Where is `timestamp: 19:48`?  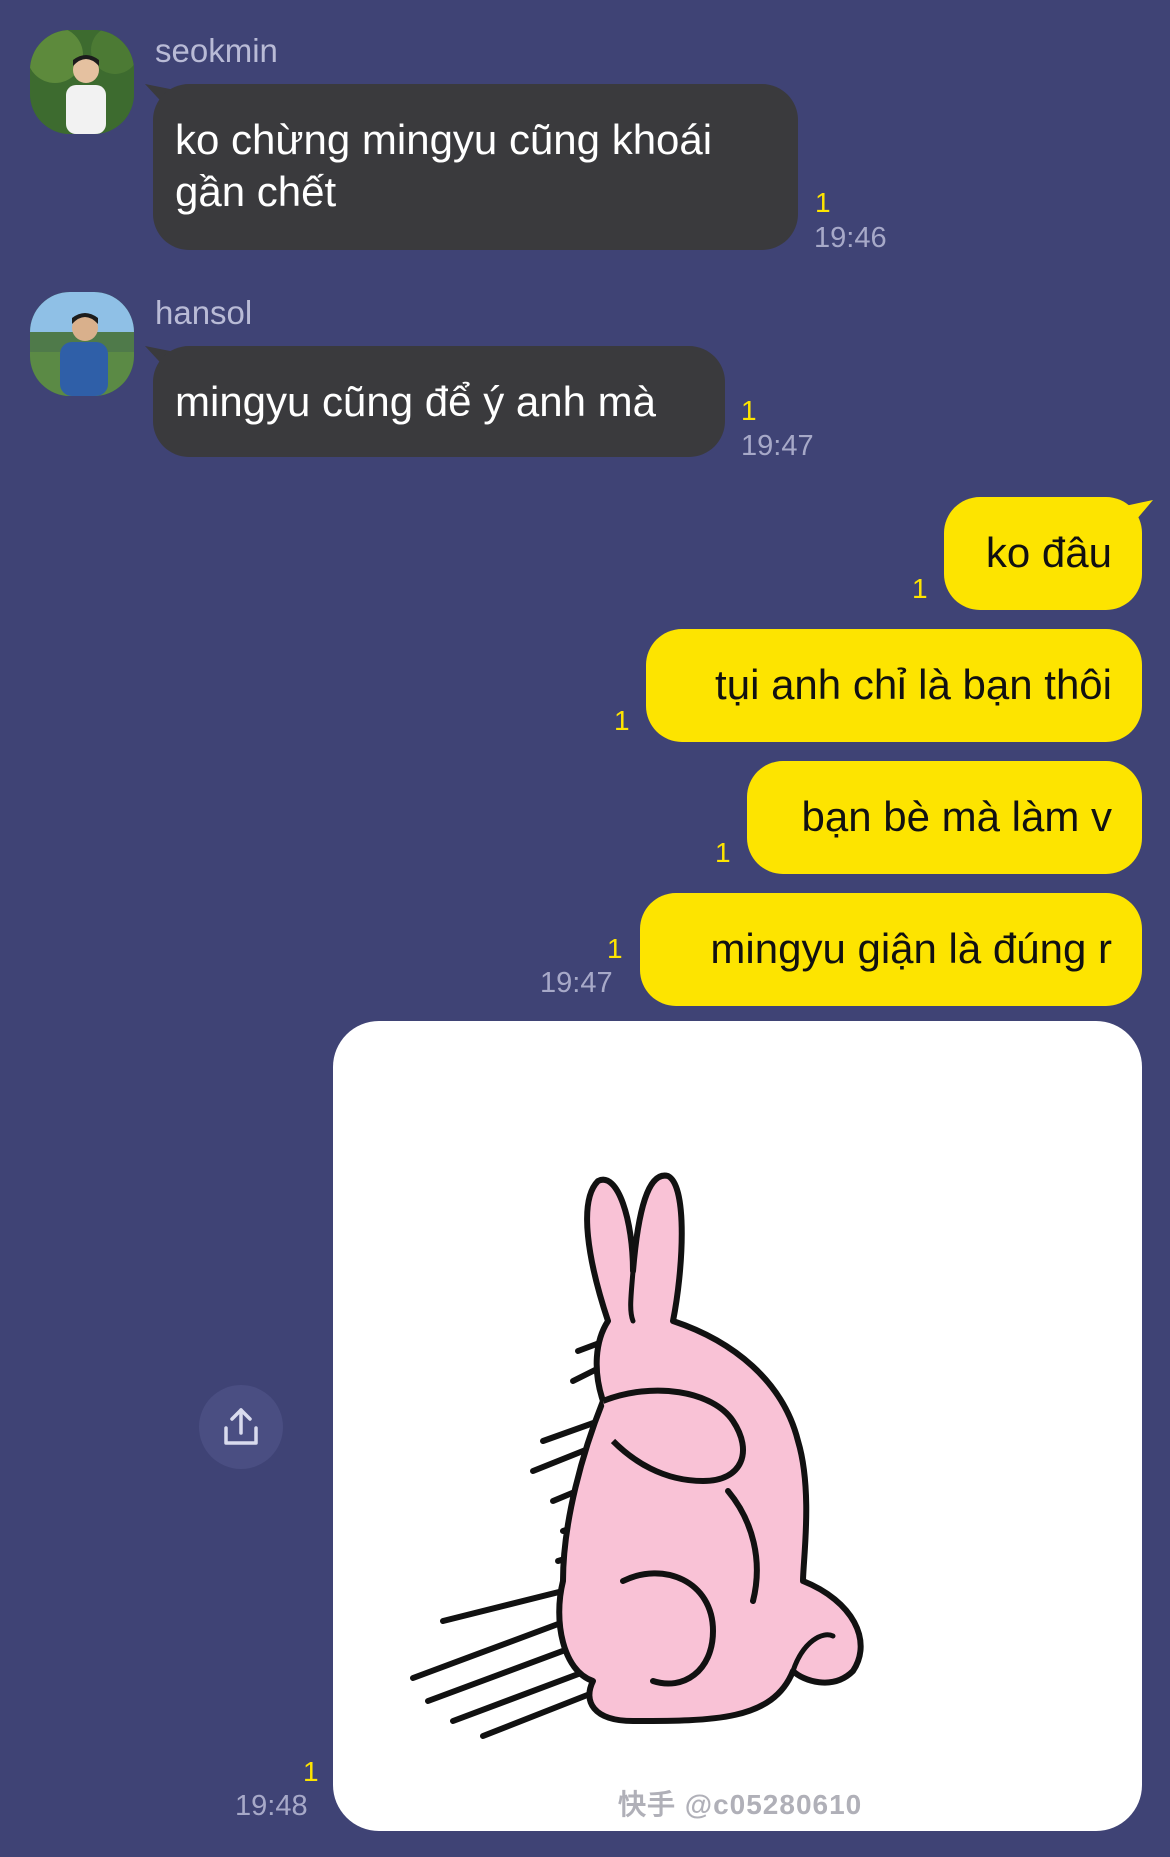 timestamp: 19:48 is located at coordinates (271, 1806).